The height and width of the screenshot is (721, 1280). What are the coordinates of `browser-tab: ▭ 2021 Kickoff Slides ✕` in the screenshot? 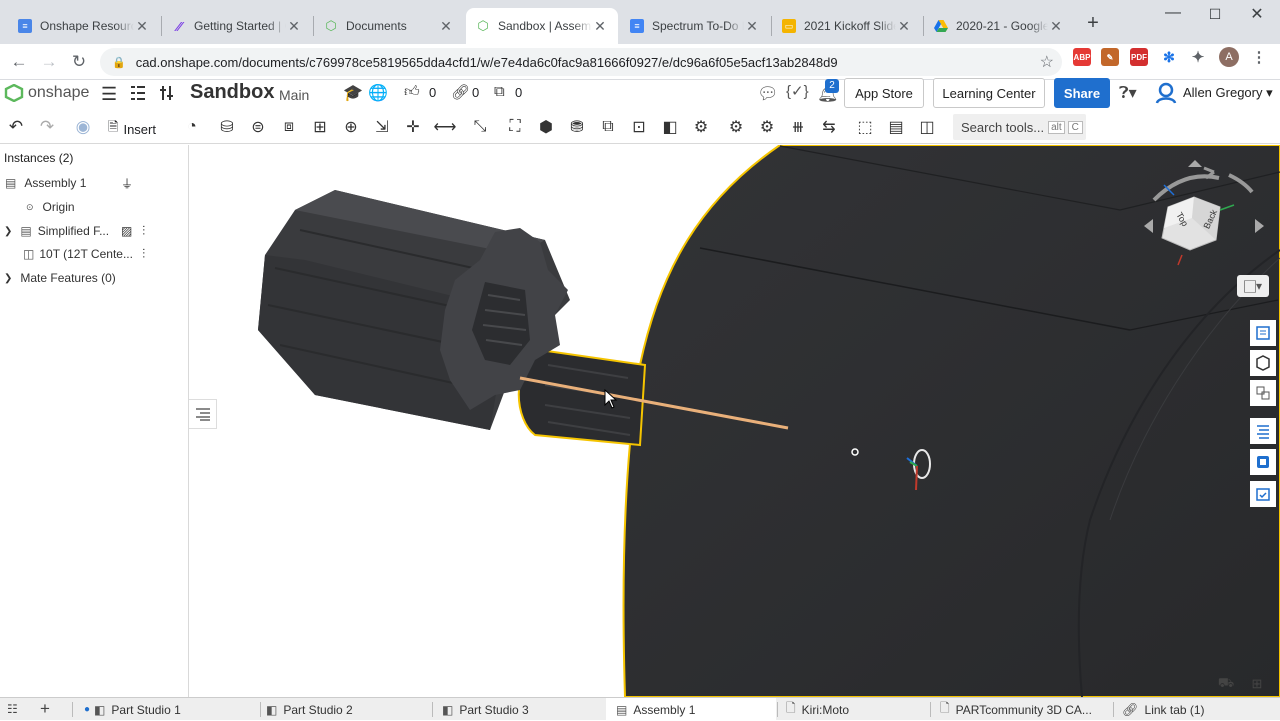 It's located at (847, 26).